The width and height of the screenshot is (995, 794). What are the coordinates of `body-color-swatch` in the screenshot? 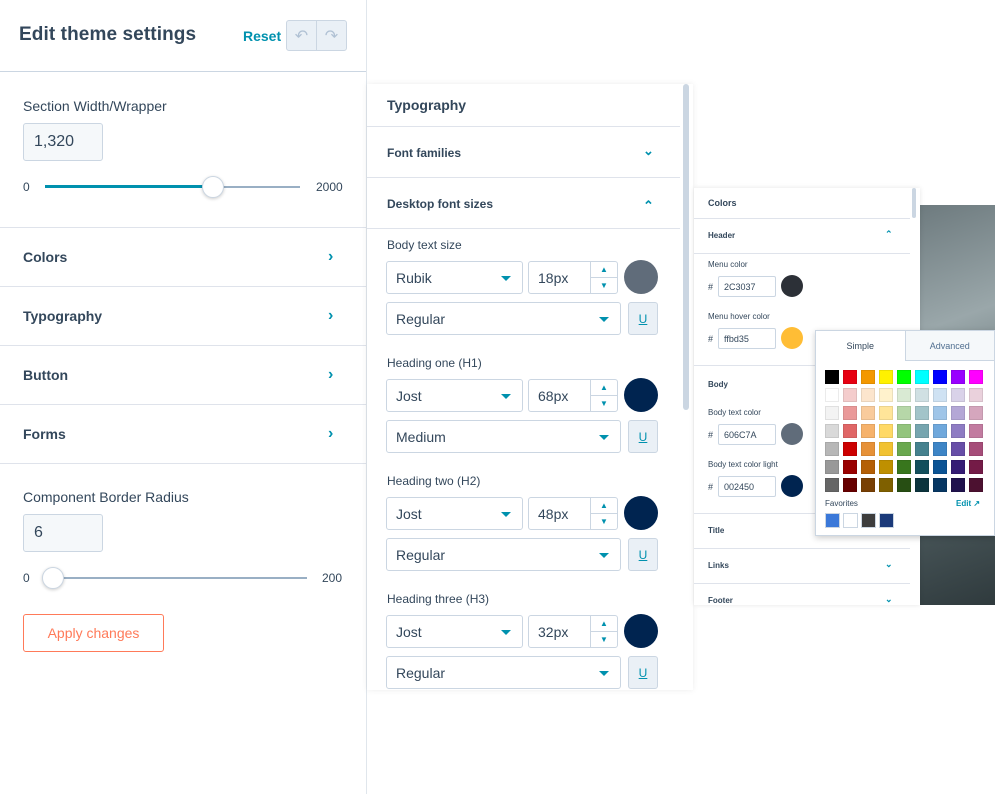 It's located at (641, 277).